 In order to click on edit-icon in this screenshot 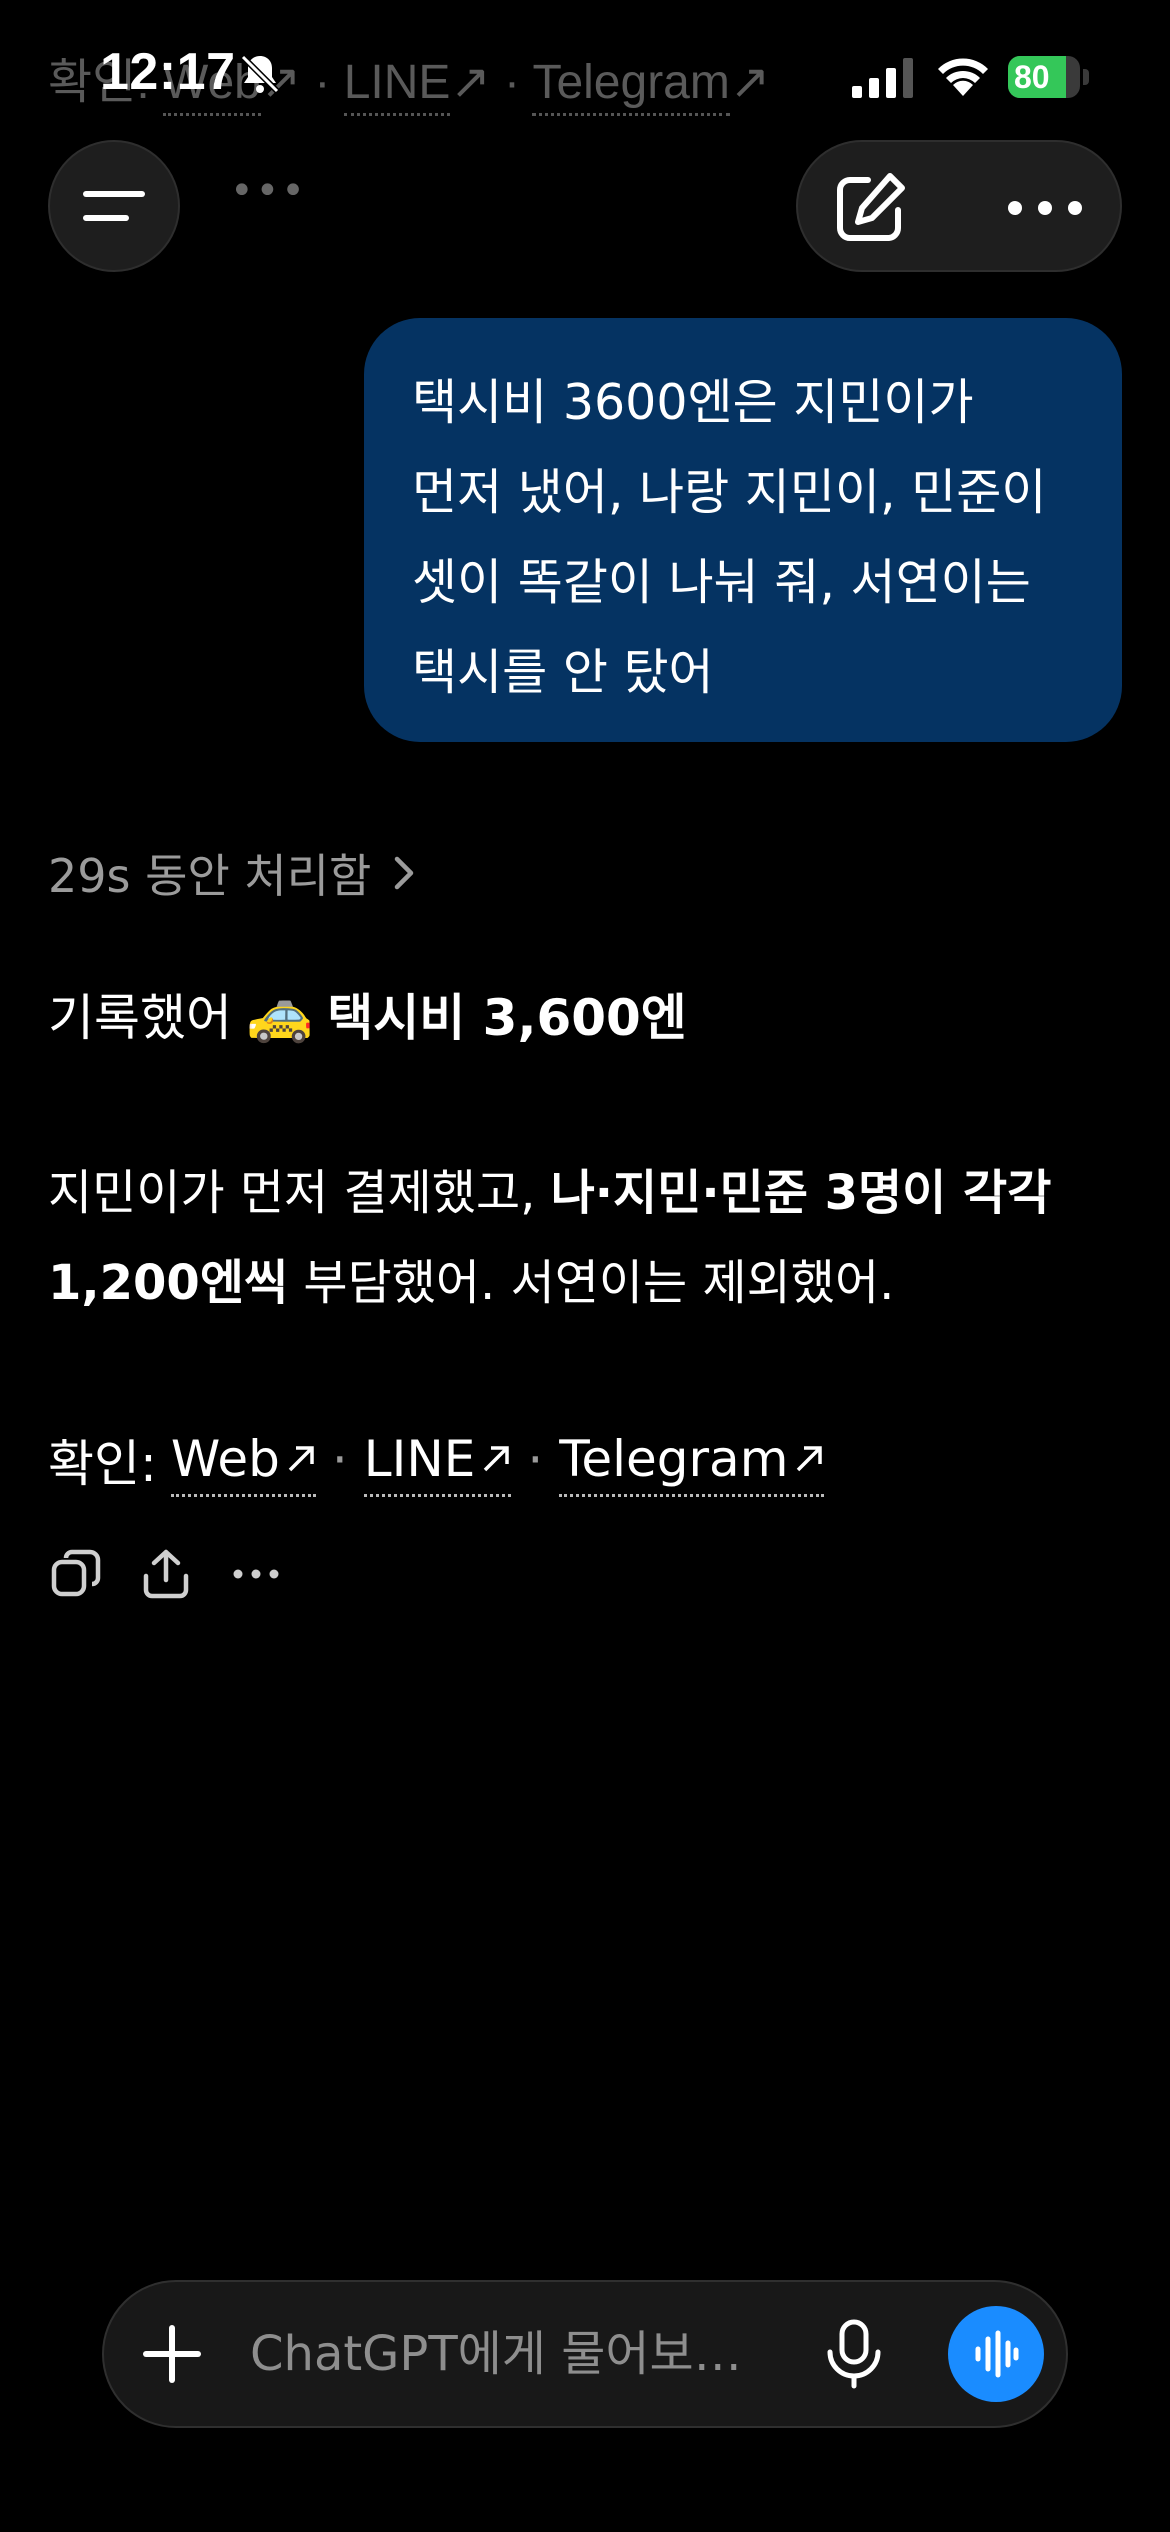, I will do `click(870, 208)`.